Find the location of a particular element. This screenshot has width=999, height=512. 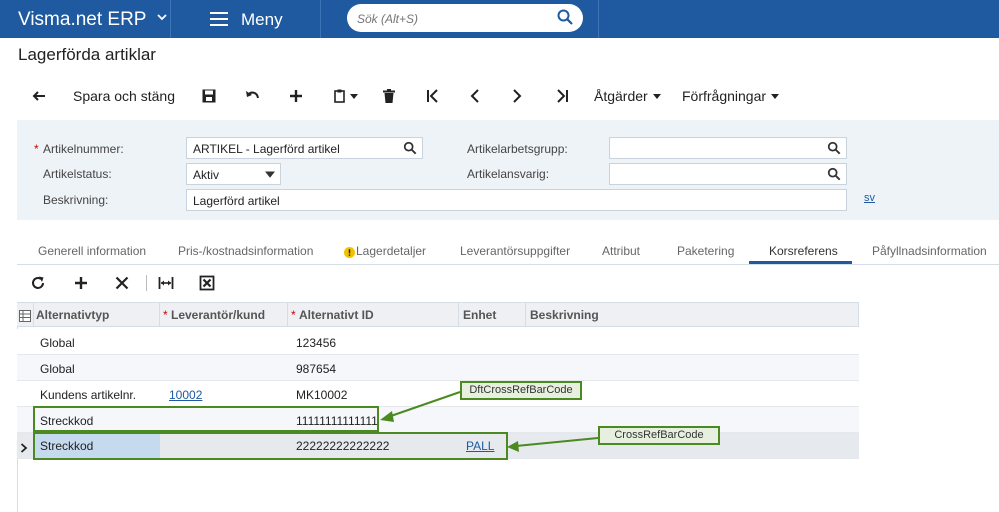

callout-arrows is located at coordinates (489, 421).